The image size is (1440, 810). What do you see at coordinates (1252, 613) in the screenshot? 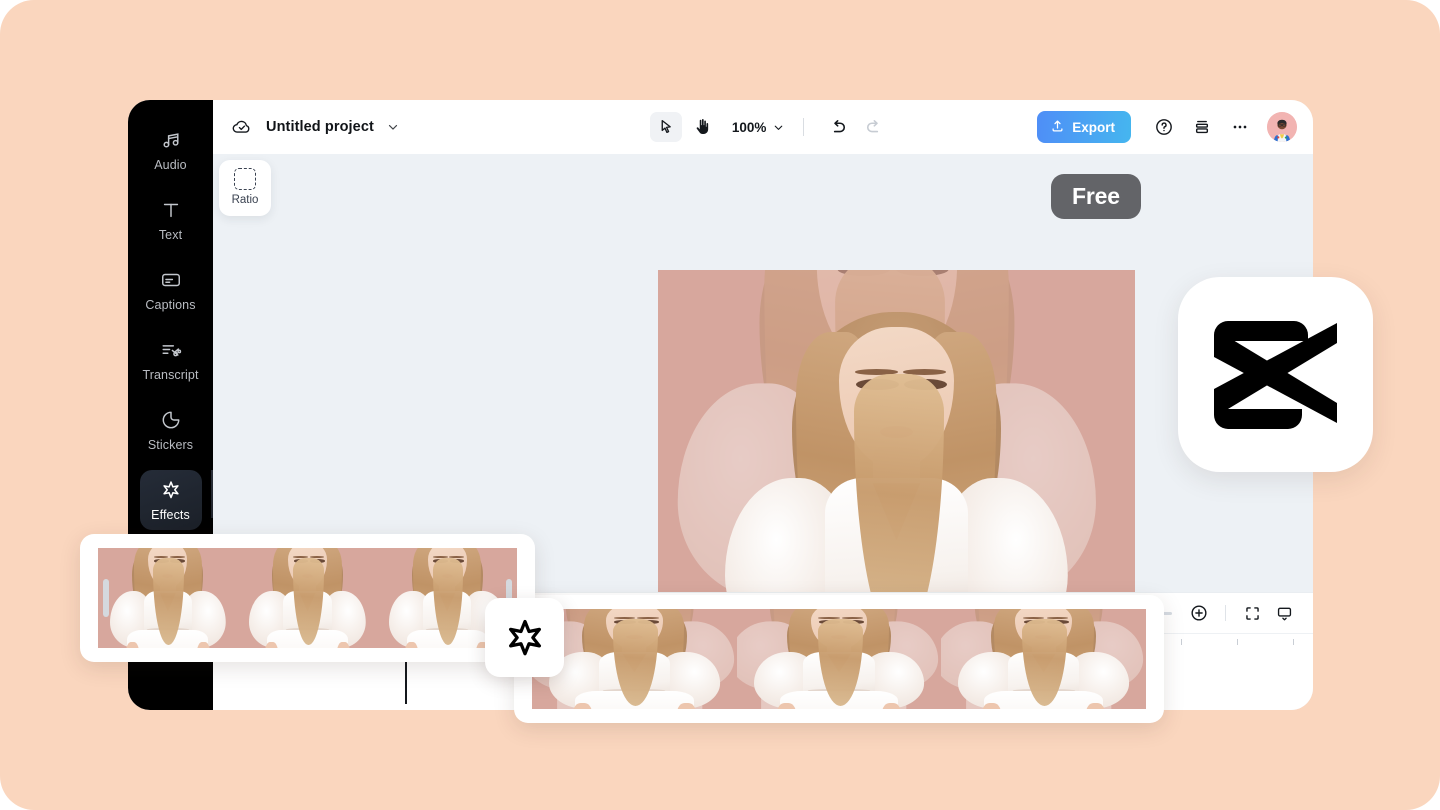
I see `fit-screen-icon` at bounding box center [1252, 613].